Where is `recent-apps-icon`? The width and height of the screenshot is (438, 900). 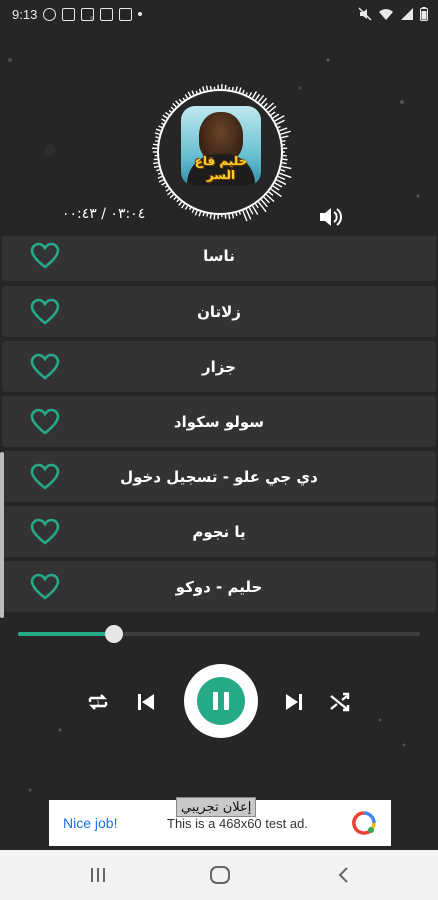
recent-apps-icon is located at coordinates (98, 875).